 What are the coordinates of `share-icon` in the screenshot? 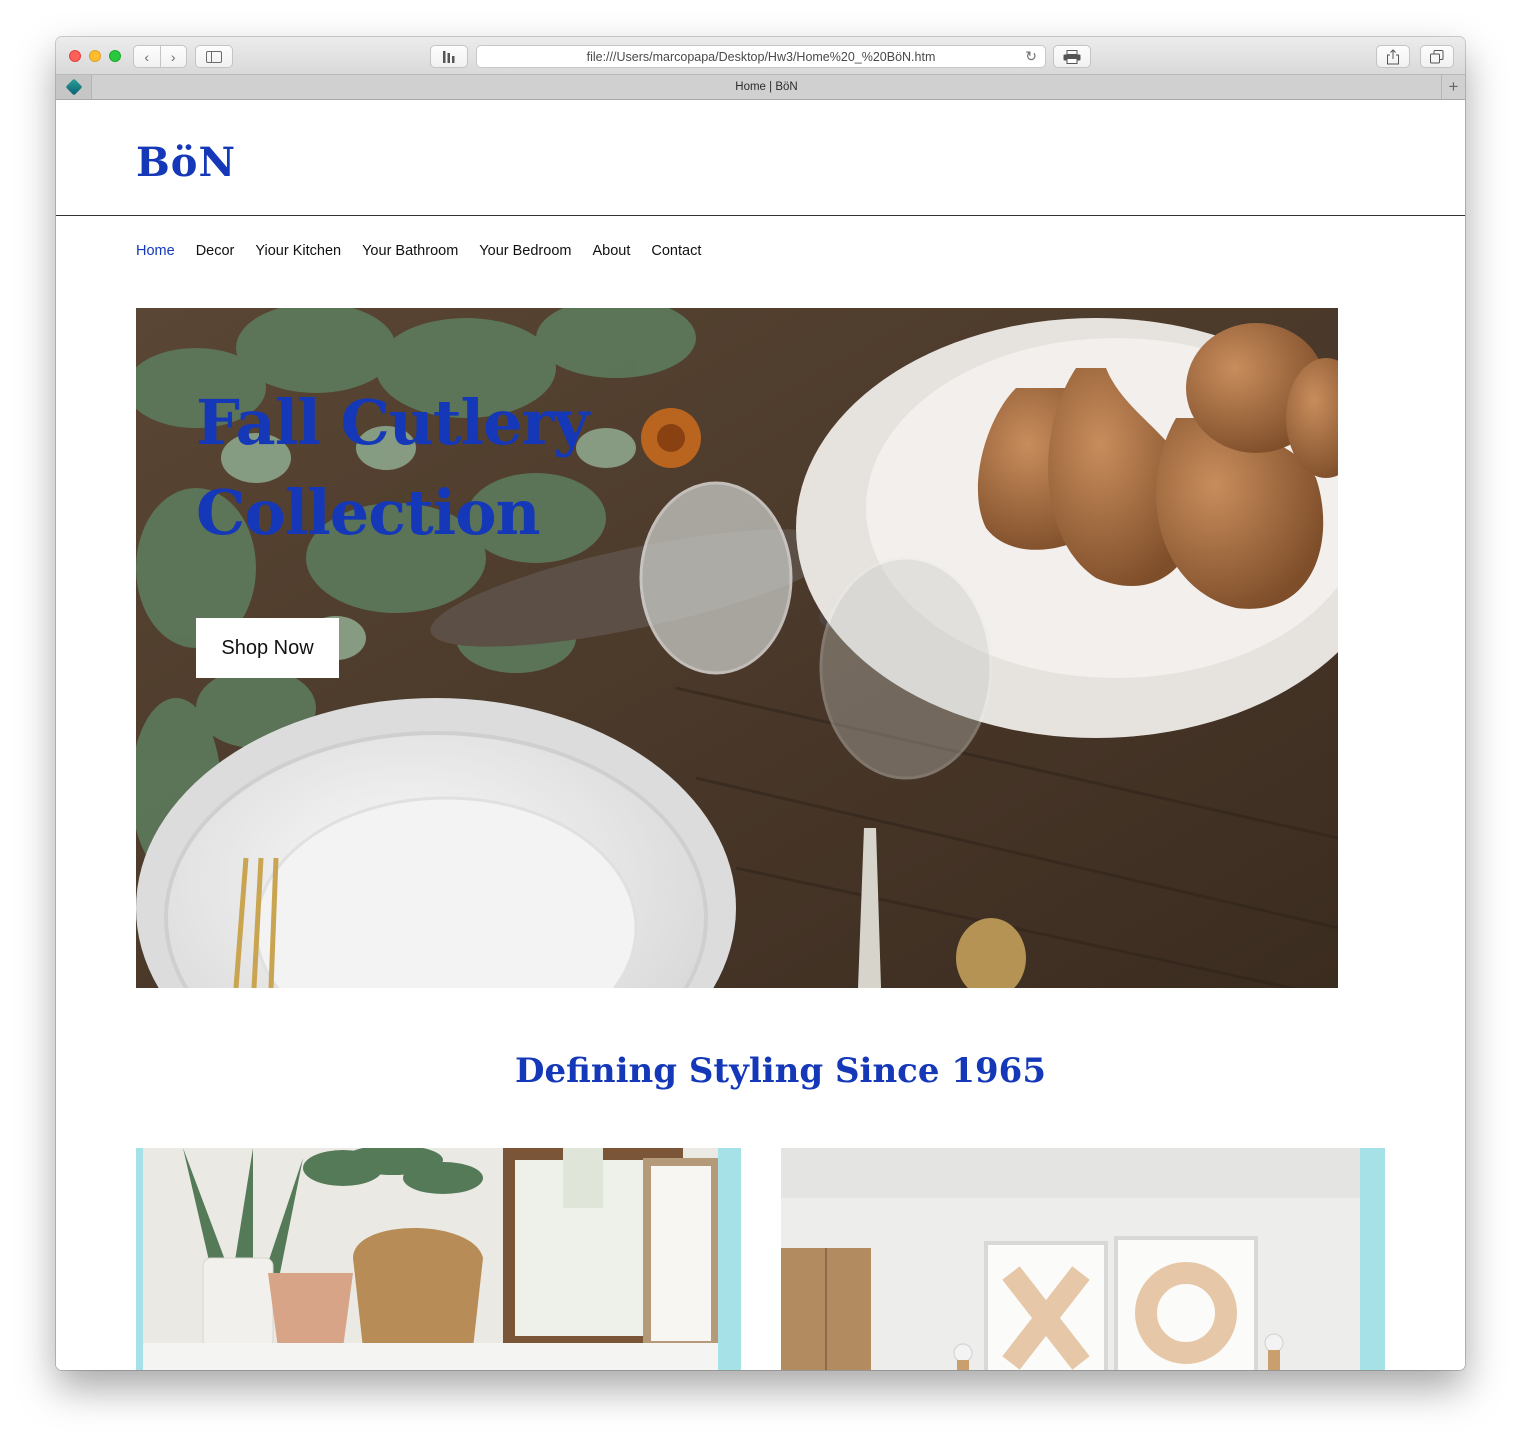 It's located at (1393, 56).